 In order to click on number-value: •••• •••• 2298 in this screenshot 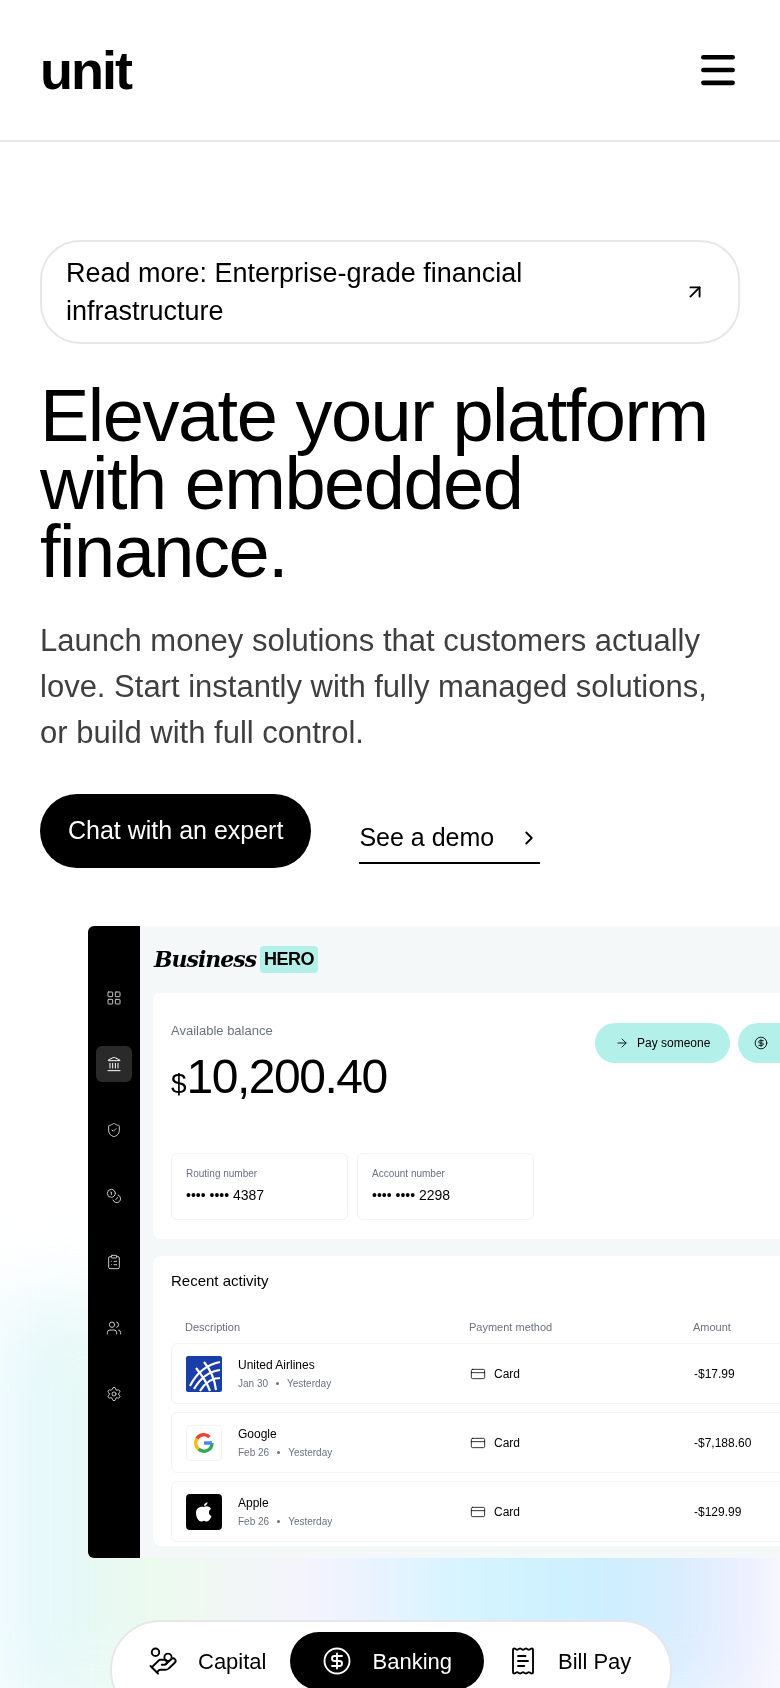, I will do `click(412, 1195)`.